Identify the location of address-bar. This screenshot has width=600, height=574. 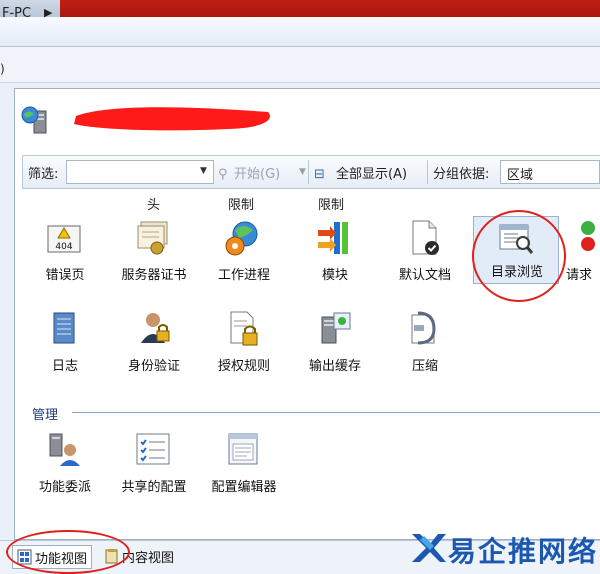
(300, 32).